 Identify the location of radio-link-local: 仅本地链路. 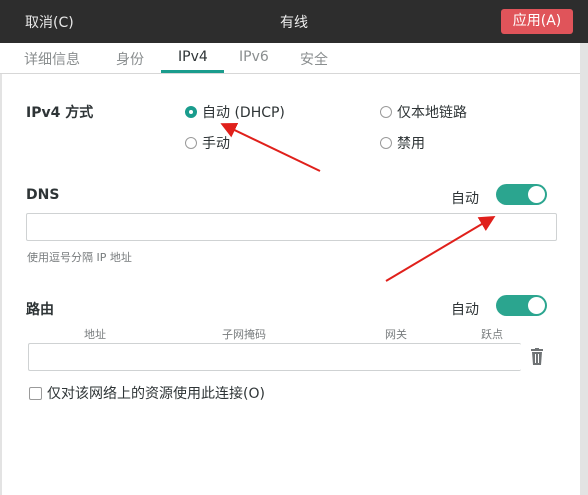
(423, 112).